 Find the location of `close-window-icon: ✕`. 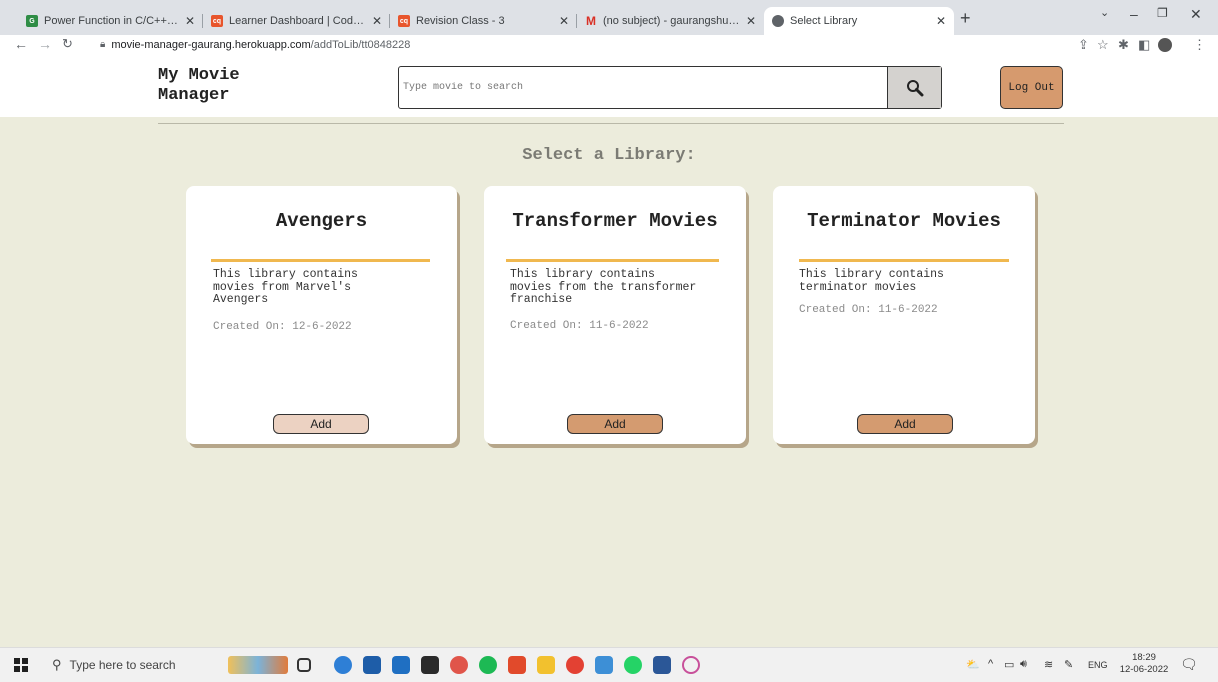

close-window-icon: ✕ is located at coordinates (1196, 14).